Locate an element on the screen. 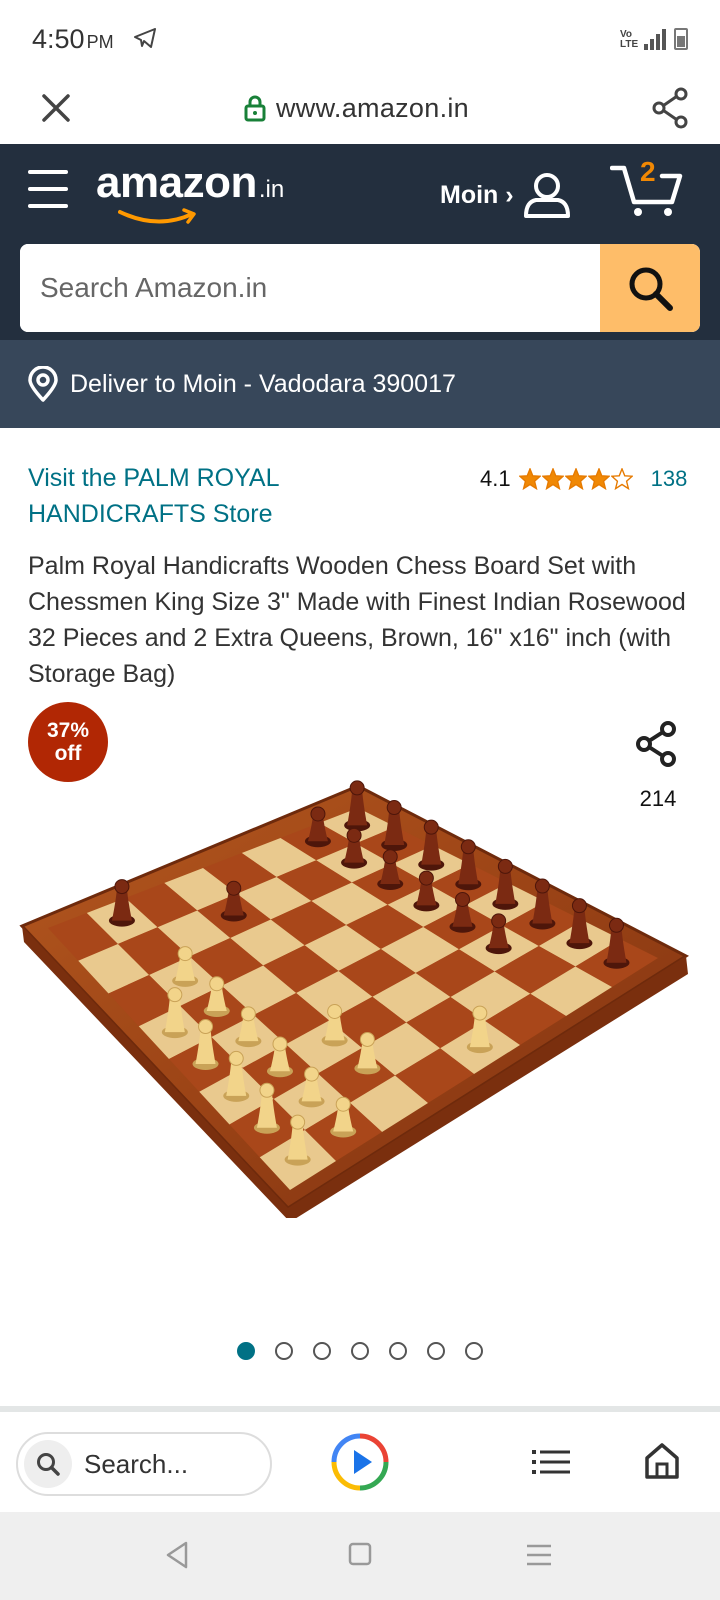  share-product-button is located at coordinates (656, 746).